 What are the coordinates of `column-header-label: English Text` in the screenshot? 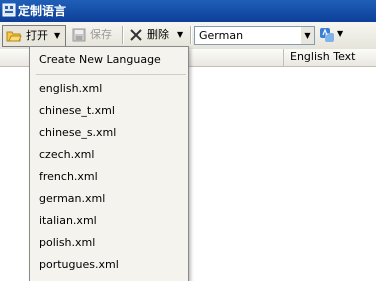 It's located at (323, 56).